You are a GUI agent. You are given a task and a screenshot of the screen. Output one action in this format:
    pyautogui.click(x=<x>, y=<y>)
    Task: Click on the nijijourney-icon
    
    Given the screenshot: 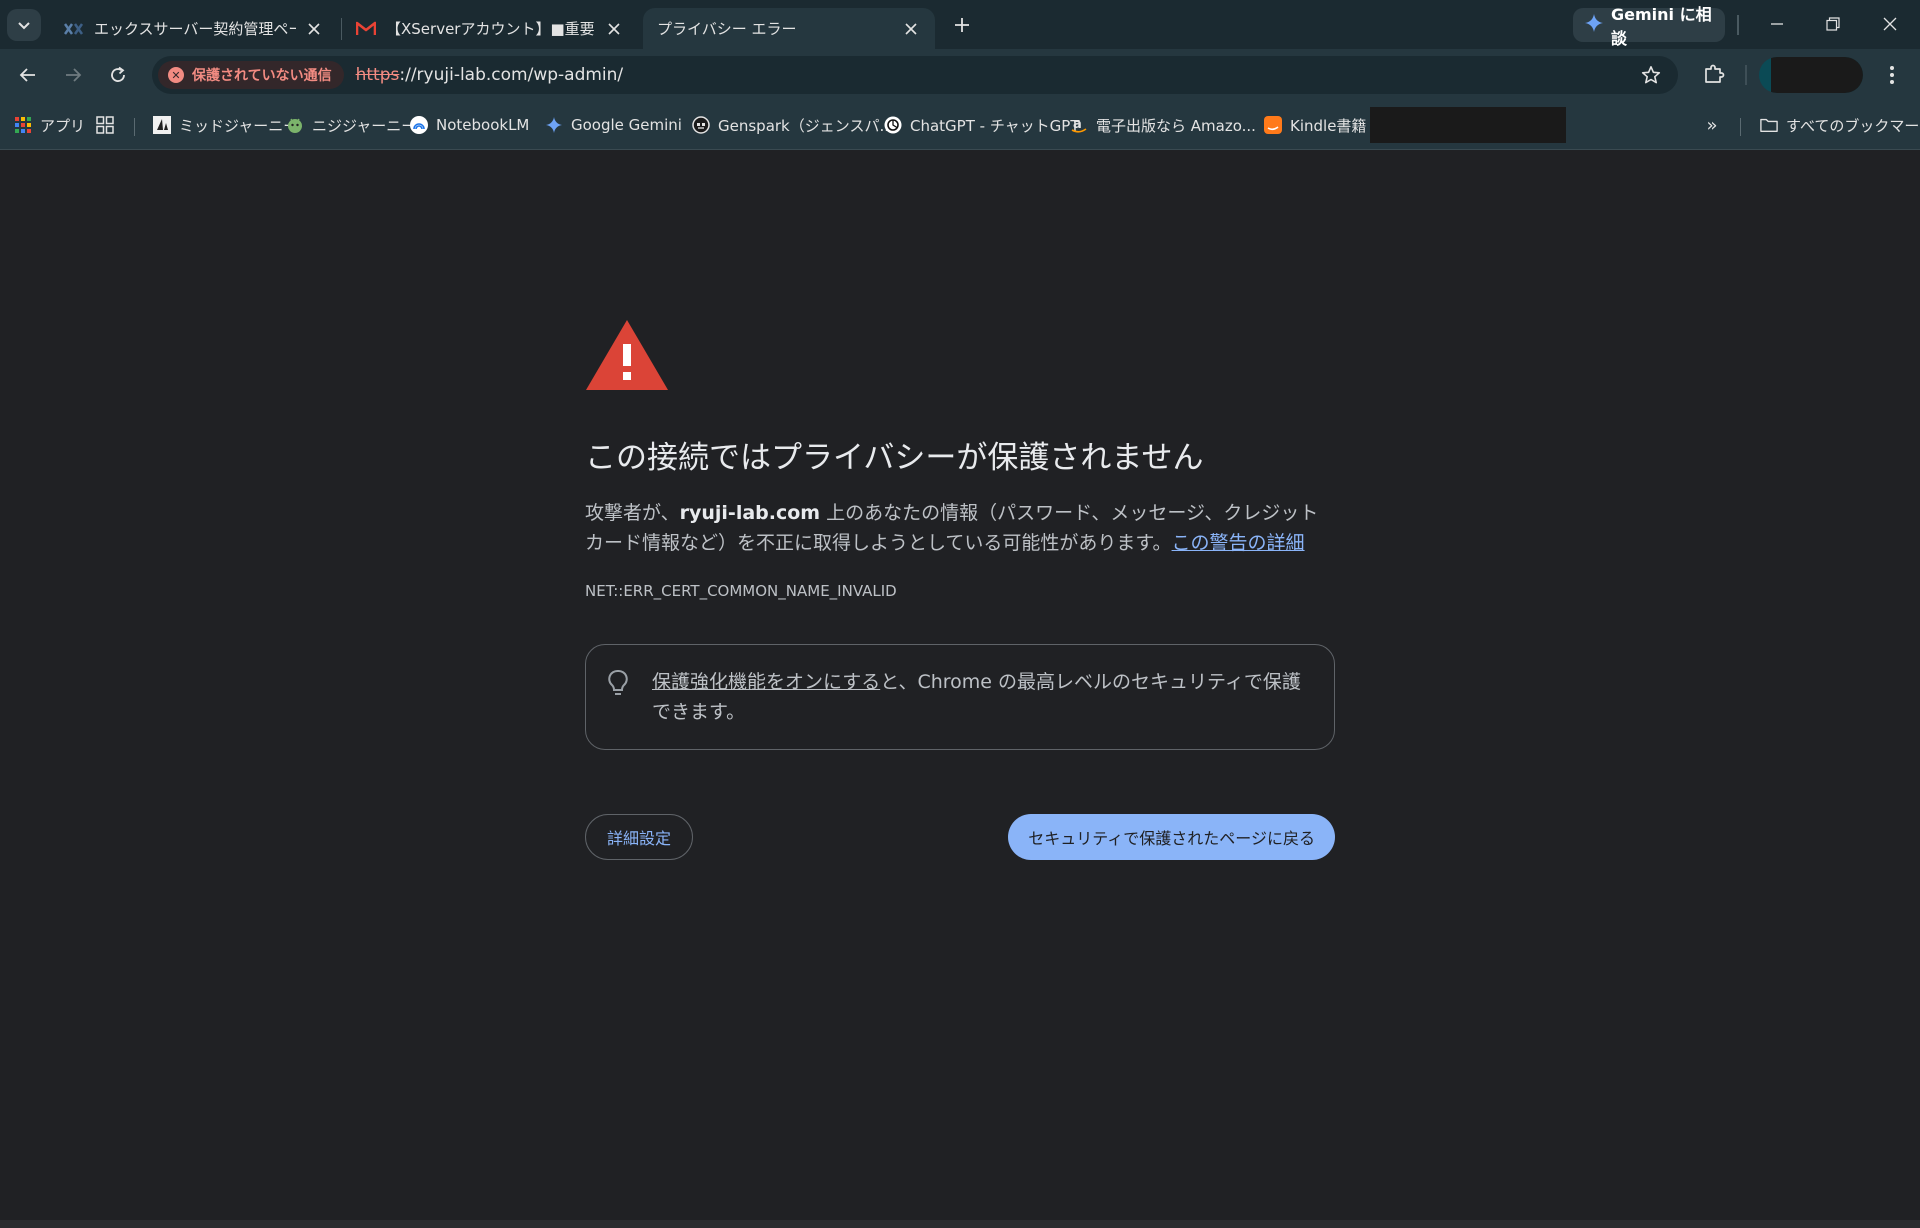 What is the action you would take?
    pyautogui.click(x=295, y=125)
    